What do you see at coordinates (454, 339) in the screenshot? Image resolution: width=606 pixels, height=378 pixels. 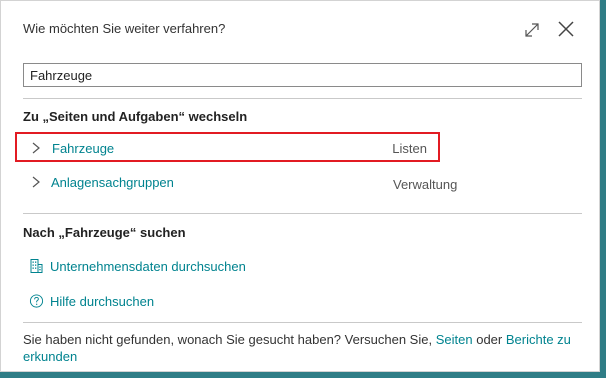 I see `link-pages: Seiten` at bounding box center [454, 339].